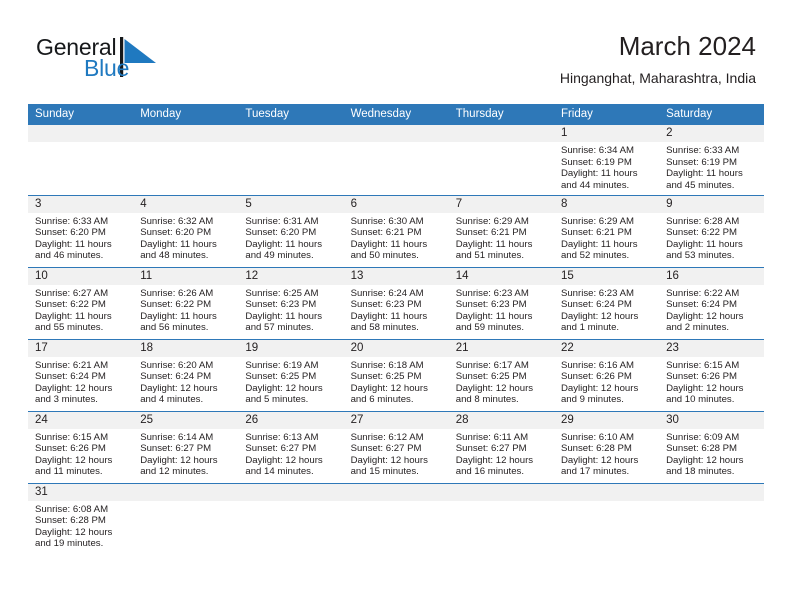 The width and height of the screenshot is (792, 612). What do you see at coordinates (657, 78) in the screenshot?
I see `page-subtitle: Hinganghat, Maharashtra, India` at bounding box center [657, 78].